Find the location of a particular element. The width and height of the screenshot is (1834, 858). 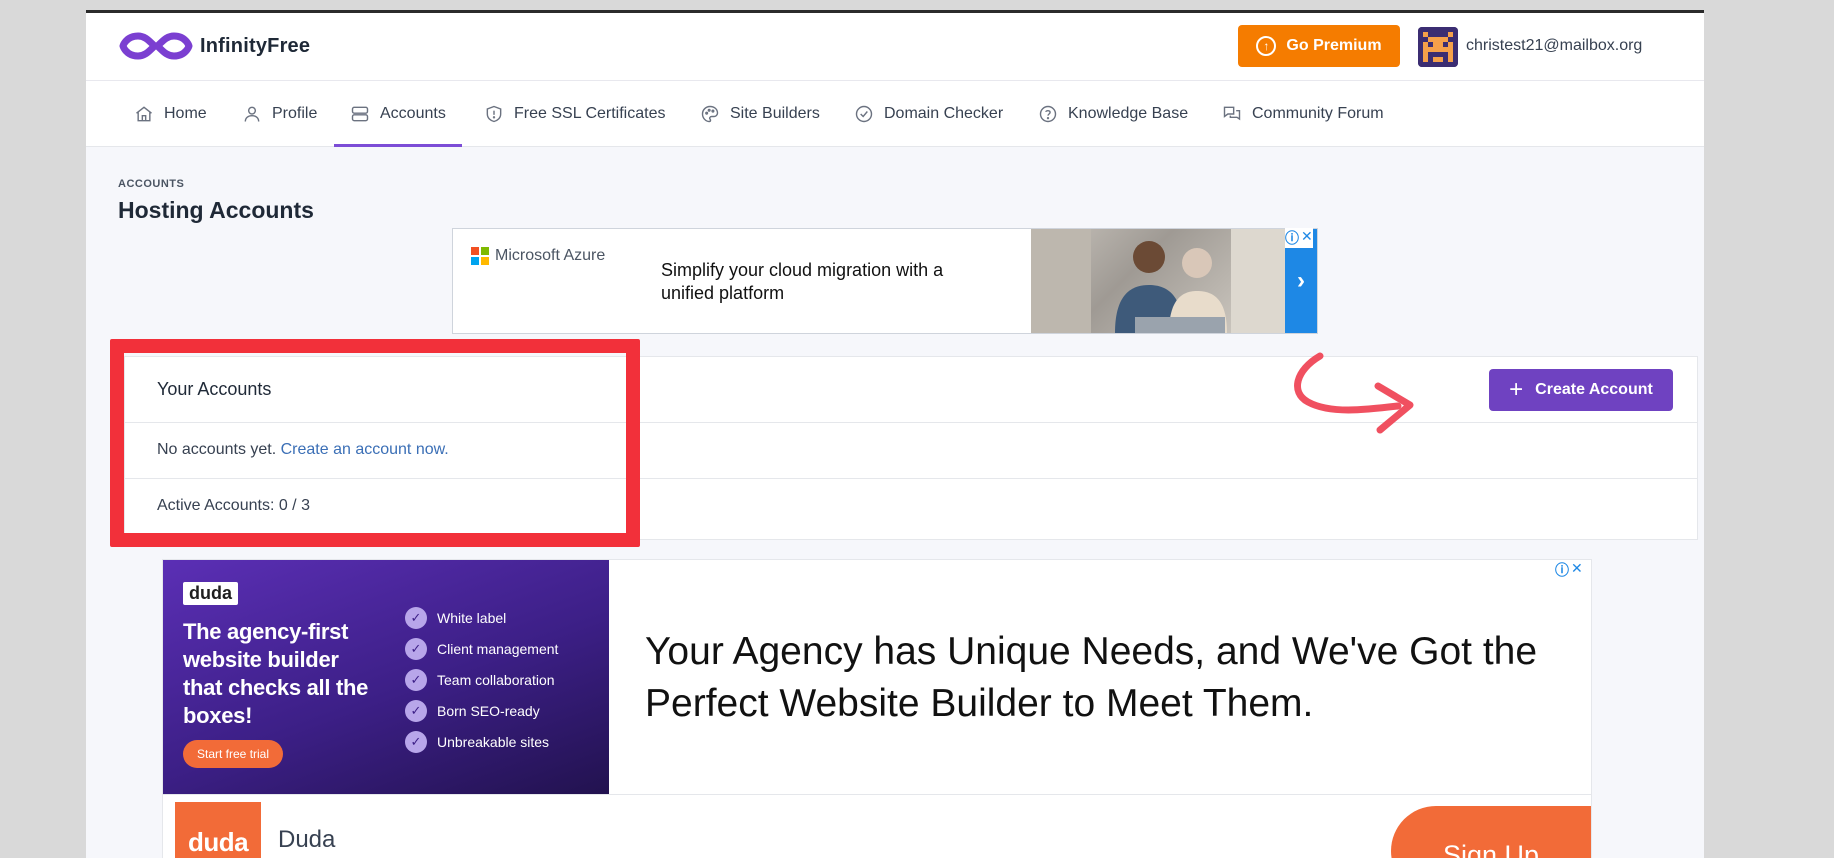

nav-item-label: Free SSL Certificates is located at coordinates (590, 113).